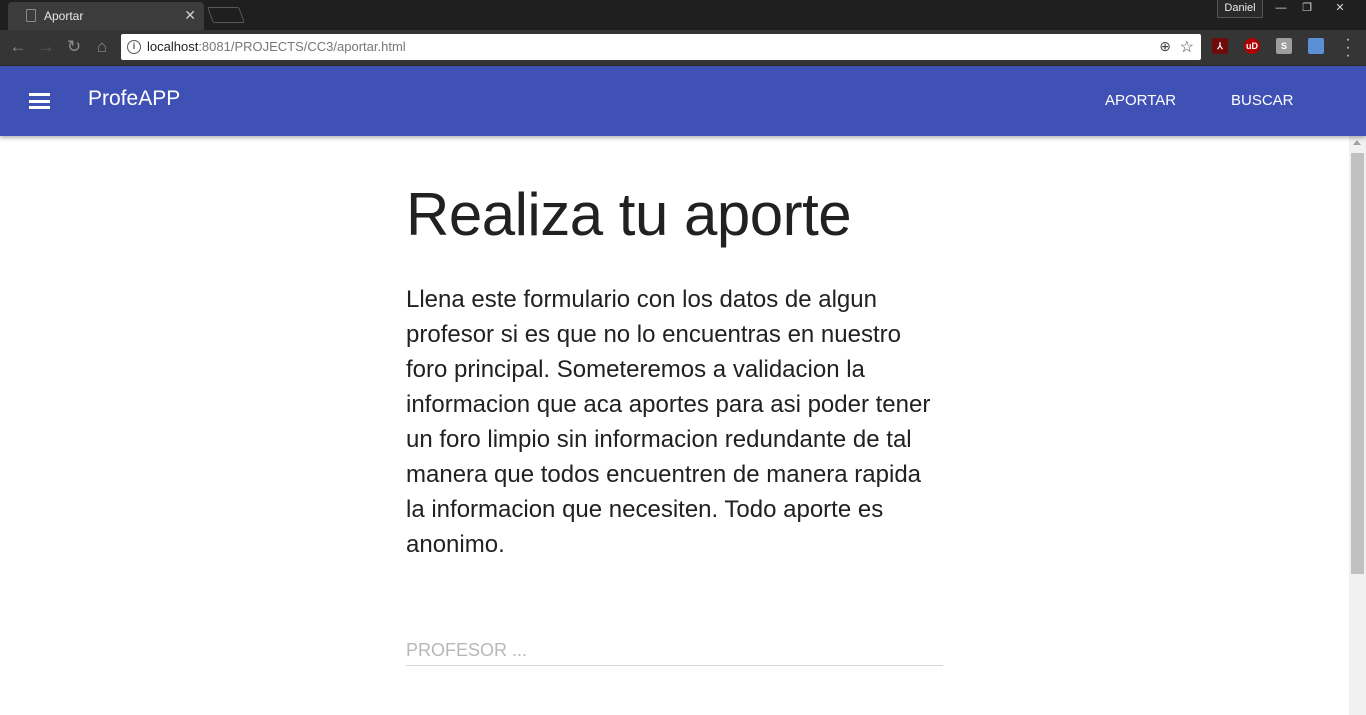 This screenshot has height=715, width=1366. Describe the element at coordinates (1357, 142) in the screenshot. I see `scroll-up-arrow-icon` at that location.